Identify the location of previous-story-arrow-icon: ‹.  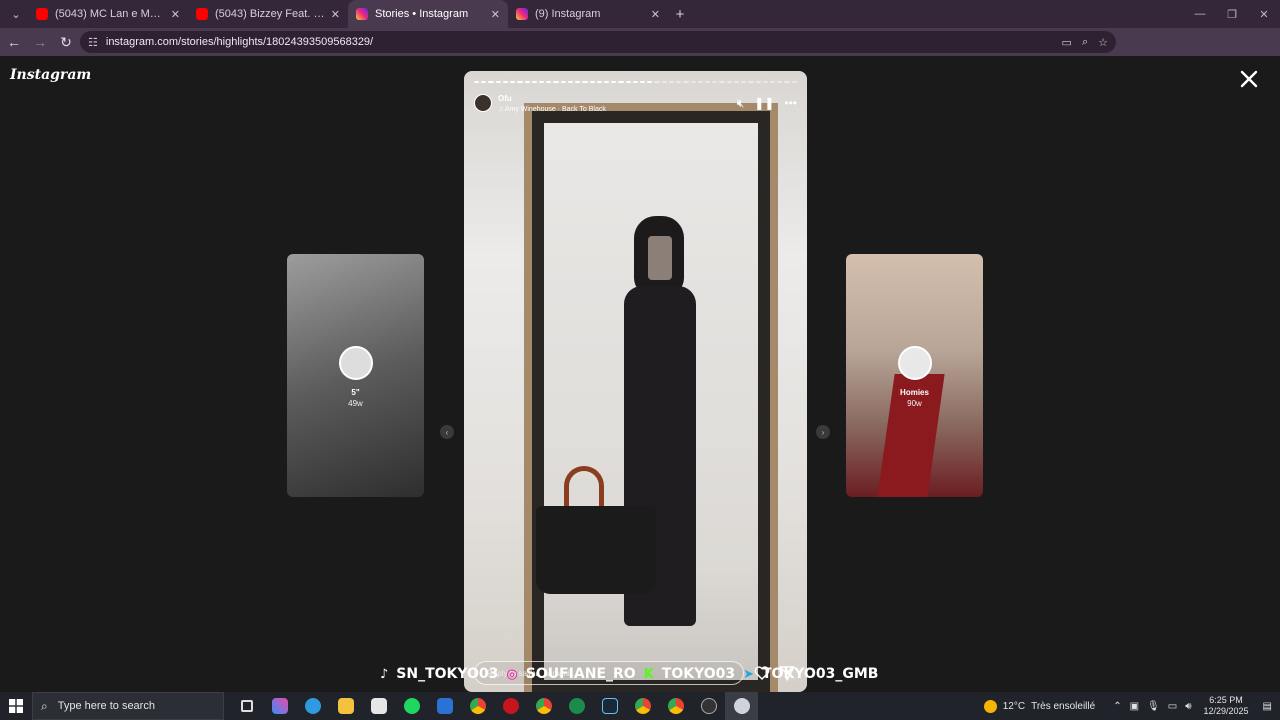
(447, 432).